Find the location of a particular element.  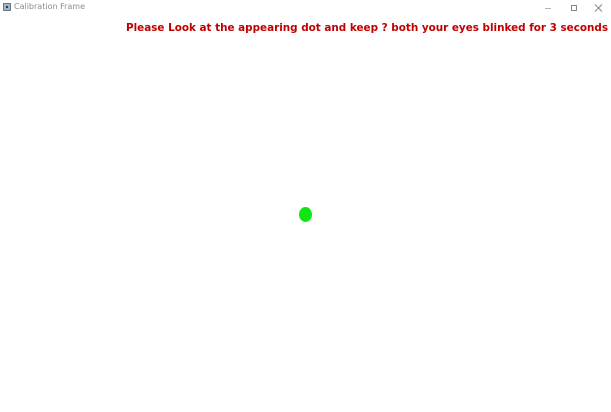

minimize-icon is located at coordinates (548, 8).